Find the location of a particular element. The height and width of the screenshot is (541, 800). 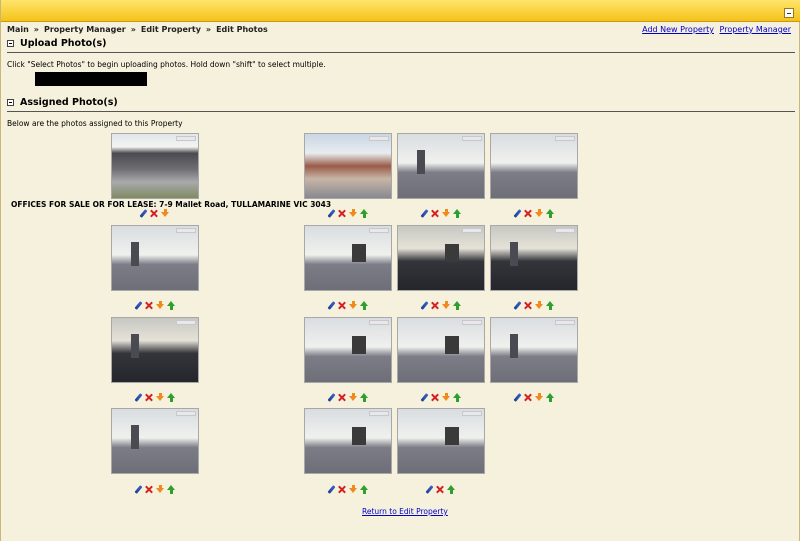

breadcrumb-property-manager: Property Manager is located at coordinates (85, 29).